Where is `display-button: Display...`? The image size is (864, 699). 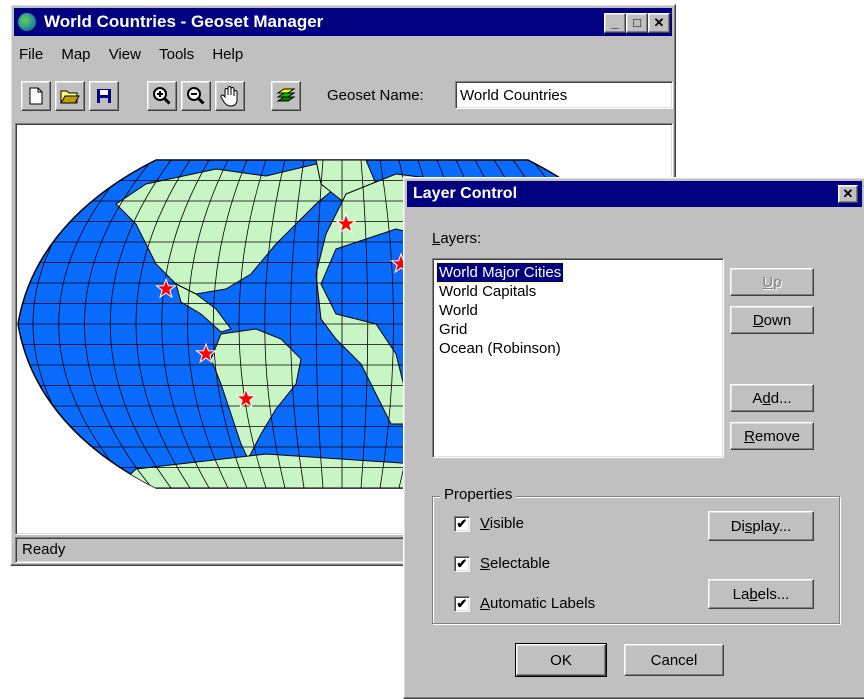 display-button: Display... is located at coordinates (761, 526).